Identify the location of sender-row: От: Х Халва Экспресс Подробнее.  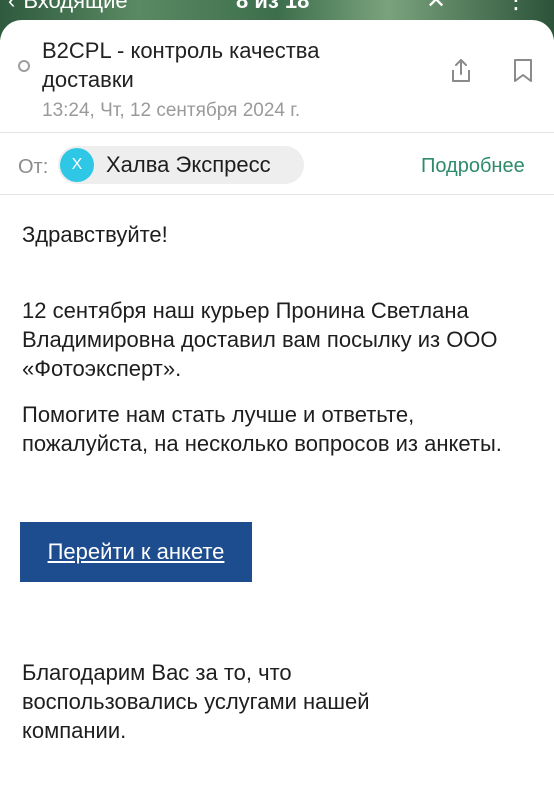
(277, 169).